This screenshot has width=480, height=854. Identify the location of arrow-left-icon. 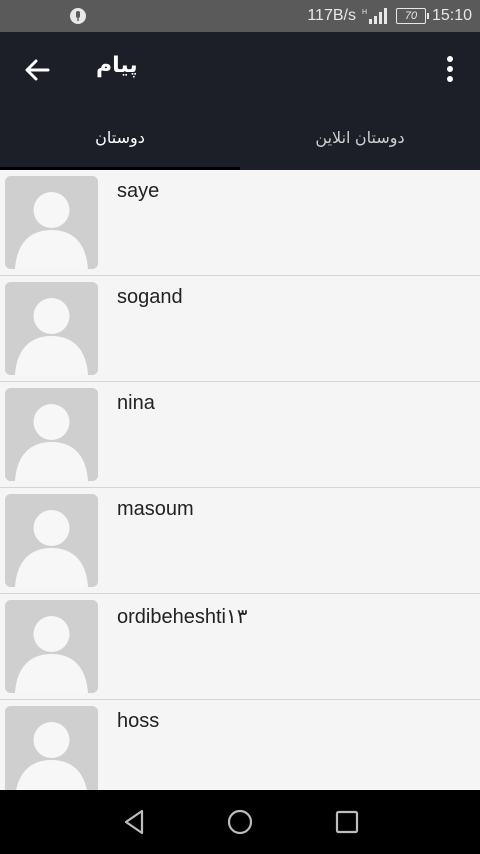
(37, 70).